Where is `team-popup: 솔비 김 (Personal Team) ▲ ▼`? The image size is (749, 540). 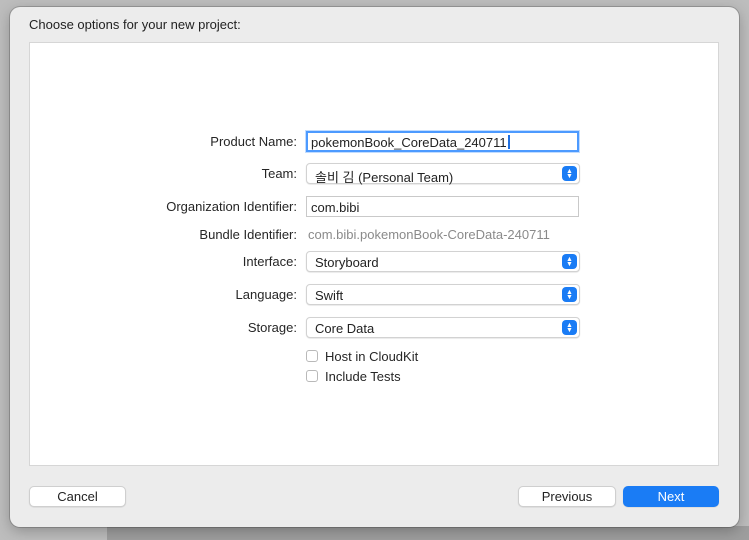
team-popup: 솔비 김 (Personal Team) ▲ ▼ is located at coordinates (443, 174).